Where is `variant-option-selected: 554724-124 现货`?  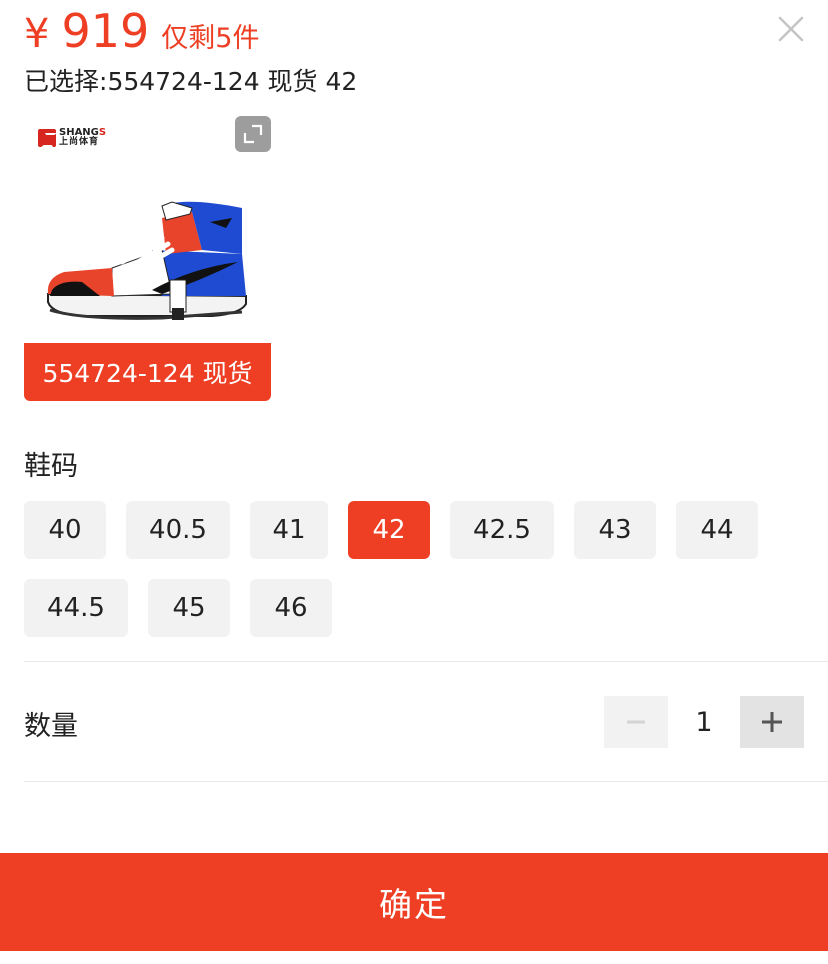 variant-option-selected: 554724-124 现货 is located at coordinates (147, 372).